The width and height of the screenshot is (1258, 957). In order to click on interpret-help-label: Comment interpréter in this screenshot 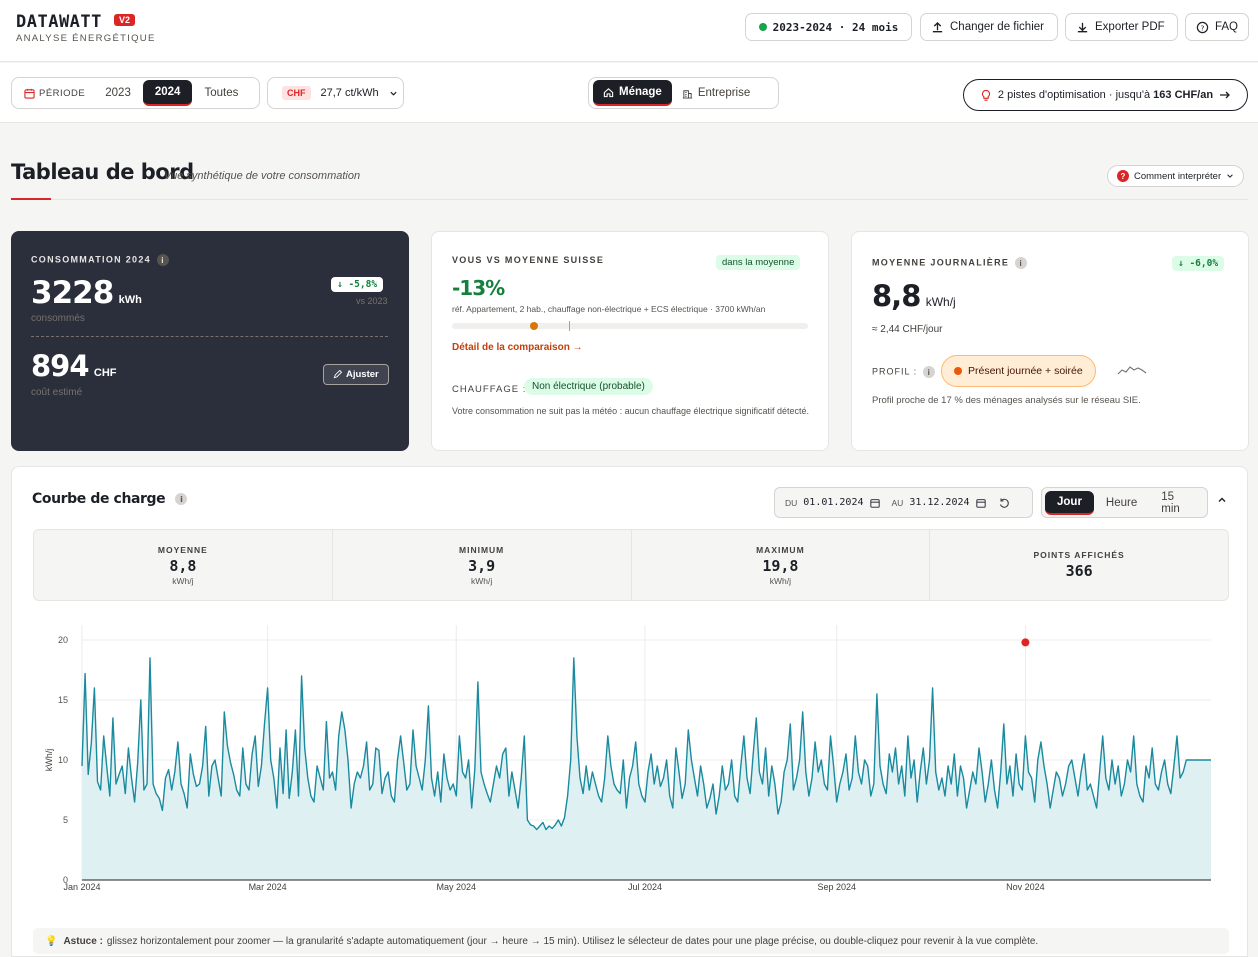, I will do `click(1178, 176)`.